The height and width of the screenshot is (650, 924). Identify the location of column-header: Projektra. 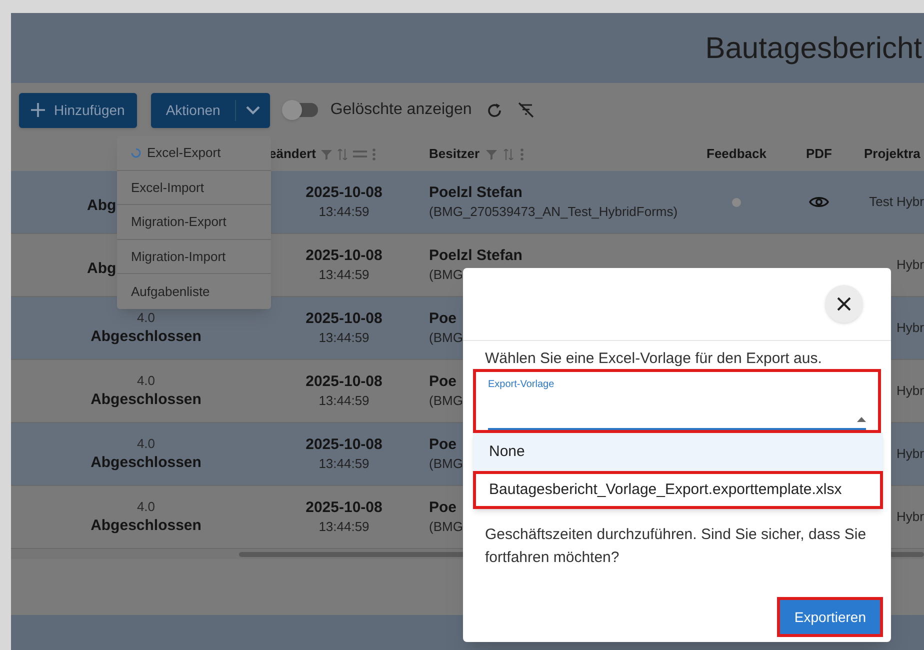
(892, 154).